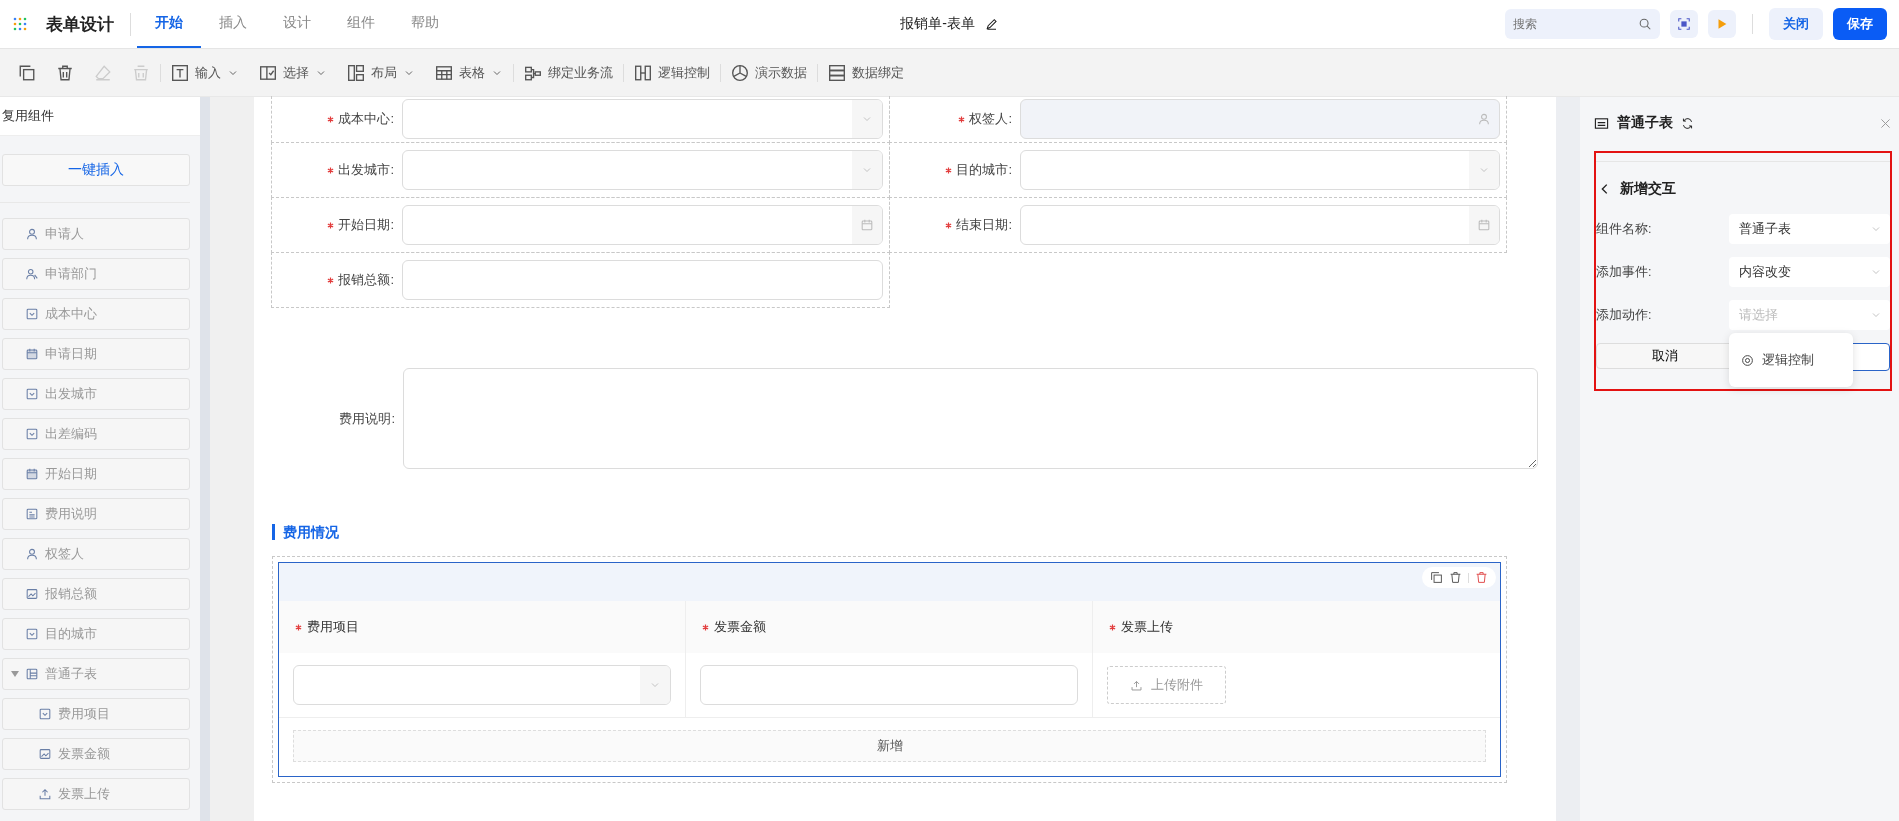 This screenshot has width=1899, height=821. What do you see at coordinates (96, 234) in the screenshot?
I see `component-item: 申请人` at bounding box center [96, 234].